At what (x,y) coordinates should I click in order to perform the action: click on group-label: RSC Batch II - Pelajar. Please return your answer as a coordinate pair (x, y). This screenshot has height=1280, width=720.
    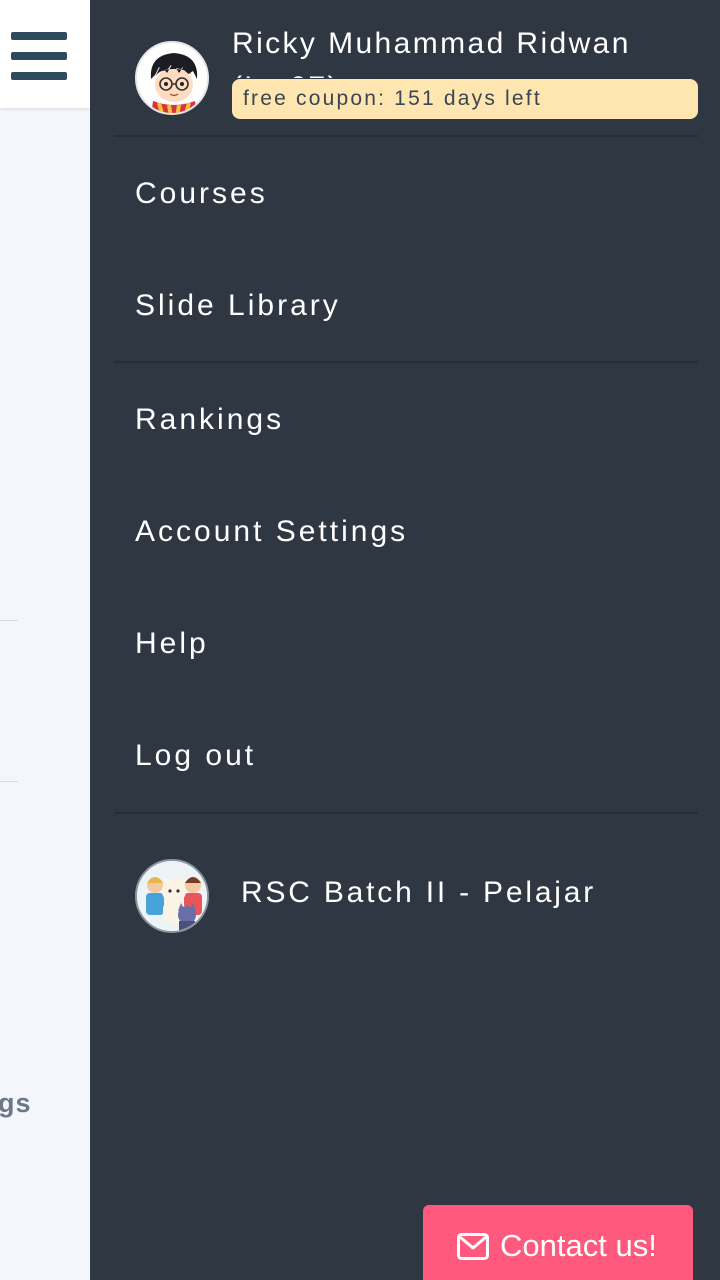
    Looking at the image, I should click on (419, 892).